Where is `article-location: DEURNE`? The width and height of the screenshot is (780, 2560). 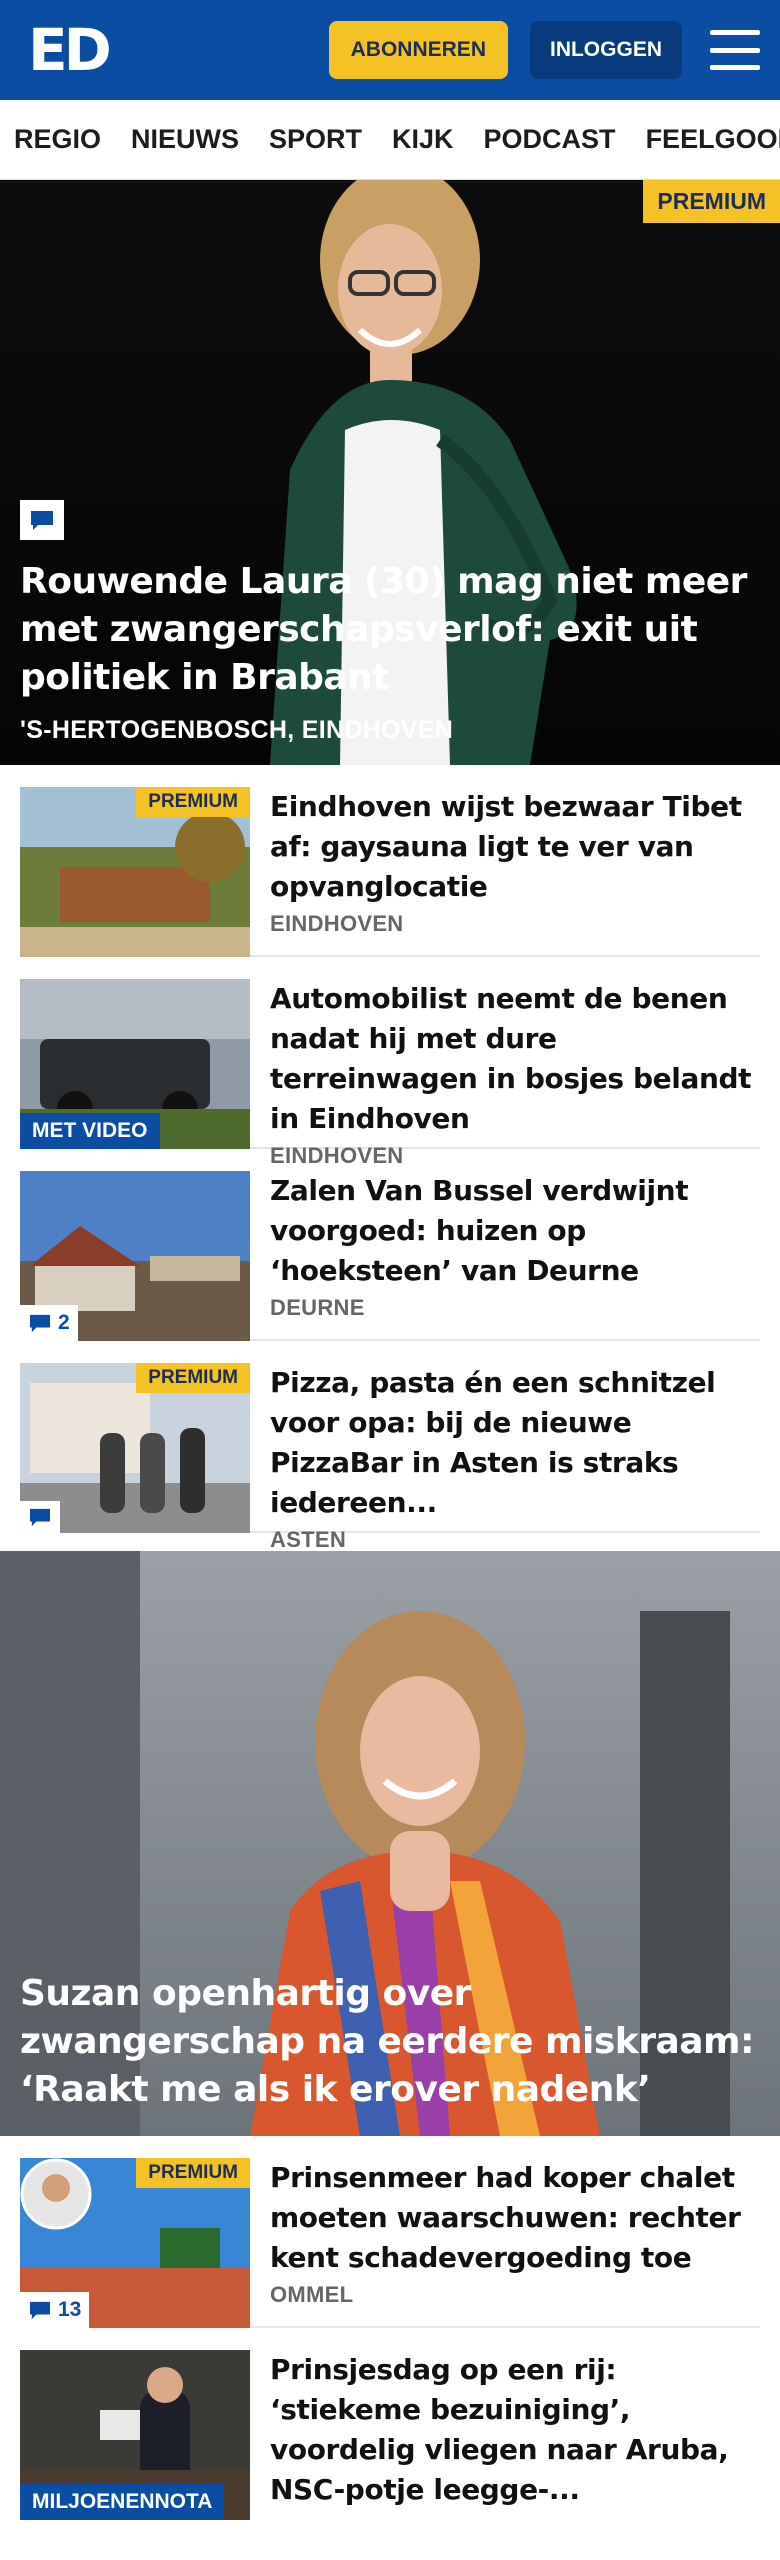 article-location: DEURNE is located at coordinates (317, 1307).